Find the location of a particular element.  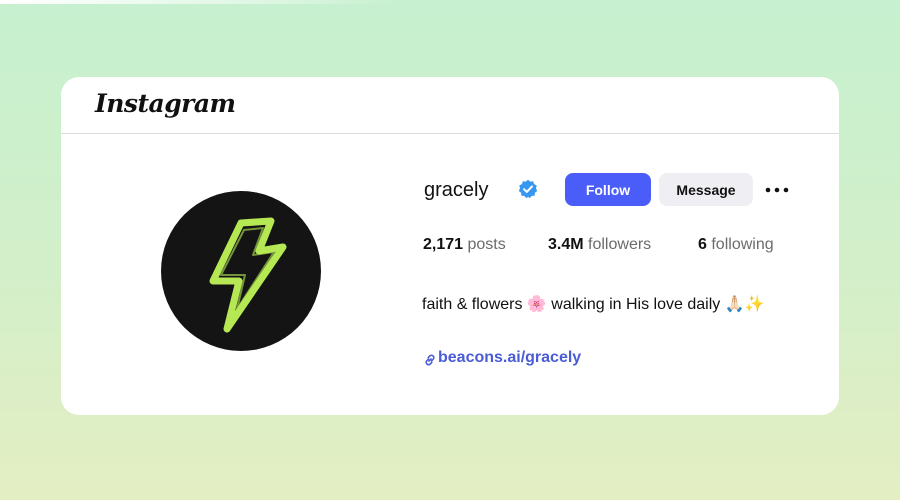

link-icon is located at coordinates (430, 360).